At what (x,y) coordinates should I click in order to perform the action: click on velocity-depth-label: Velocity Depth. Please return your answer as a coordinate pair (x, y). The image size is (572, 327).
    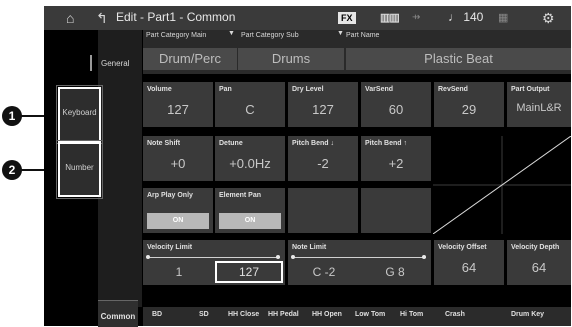
    Looking at the image, I should click on (535, 247).